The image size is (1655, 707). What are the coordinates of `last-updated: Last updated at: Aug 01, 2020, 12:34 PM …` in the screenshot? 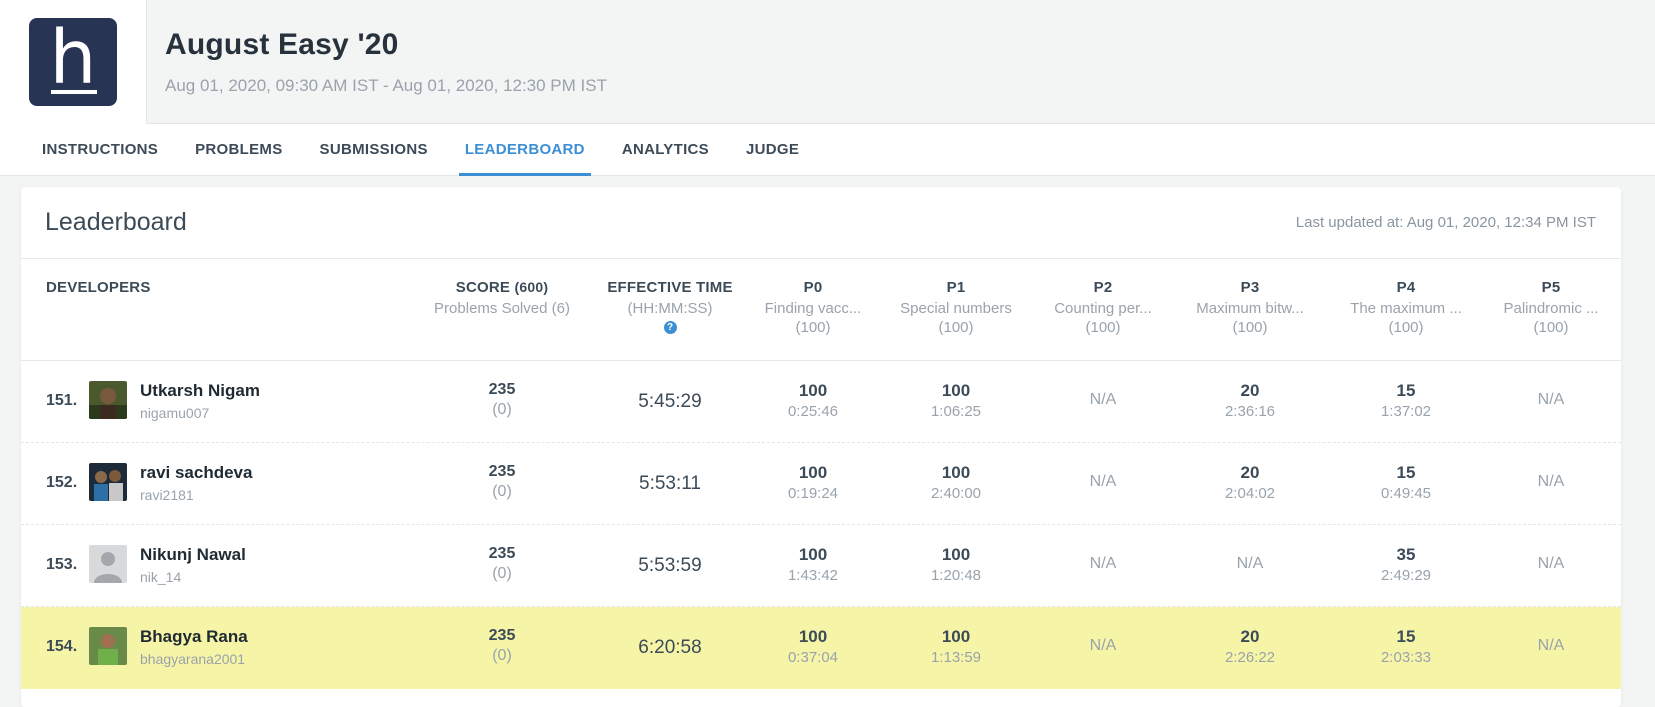 It's located at (1445, 222).